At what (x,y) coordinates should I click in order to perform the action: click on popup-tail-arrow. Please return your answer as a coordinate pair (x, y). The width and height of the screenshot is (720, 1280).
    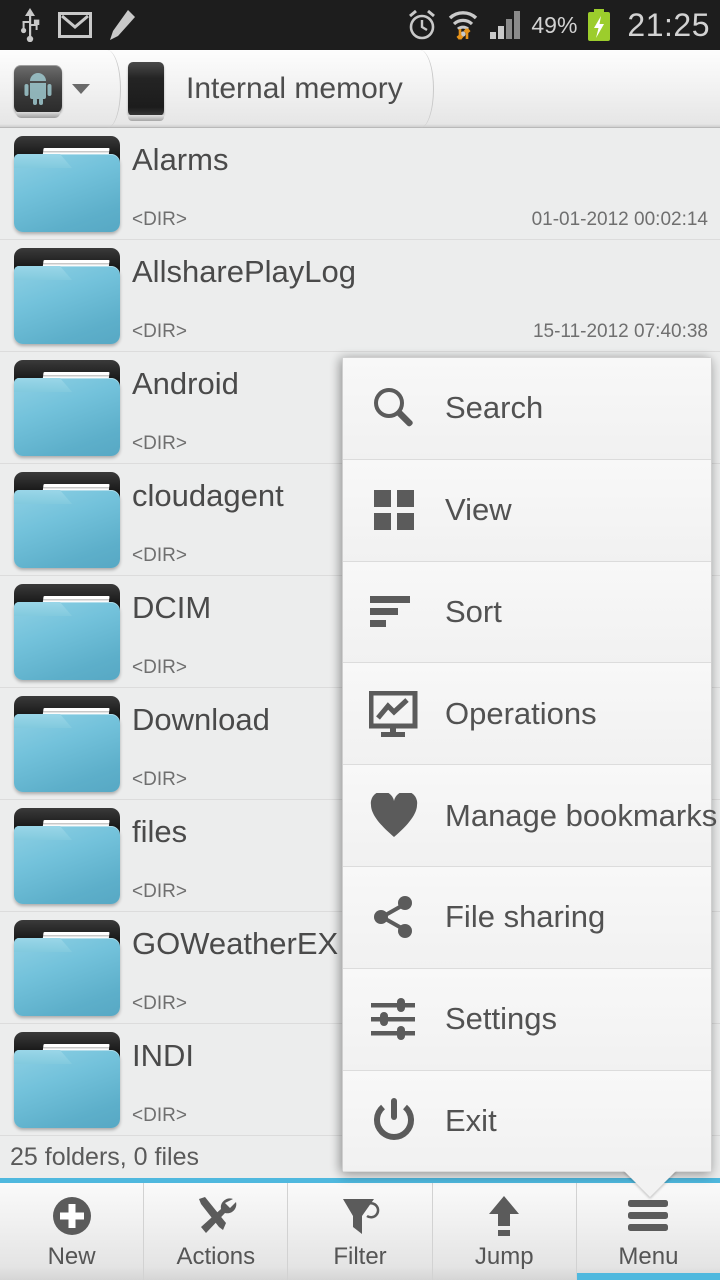
    Looking at the image, I should click on (650, 1183).